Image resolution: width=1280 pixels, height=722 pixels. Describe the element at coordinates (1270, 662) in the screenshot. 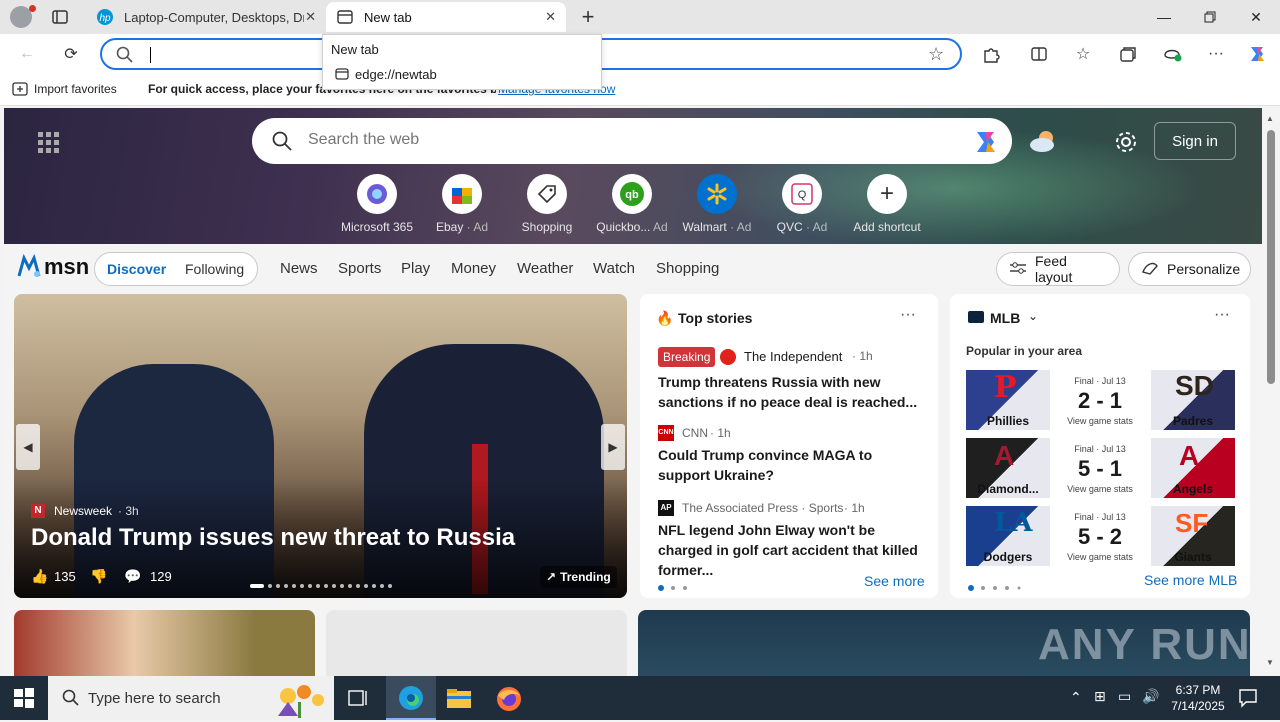

I see `scroll-down-icon: ▼` at that location.